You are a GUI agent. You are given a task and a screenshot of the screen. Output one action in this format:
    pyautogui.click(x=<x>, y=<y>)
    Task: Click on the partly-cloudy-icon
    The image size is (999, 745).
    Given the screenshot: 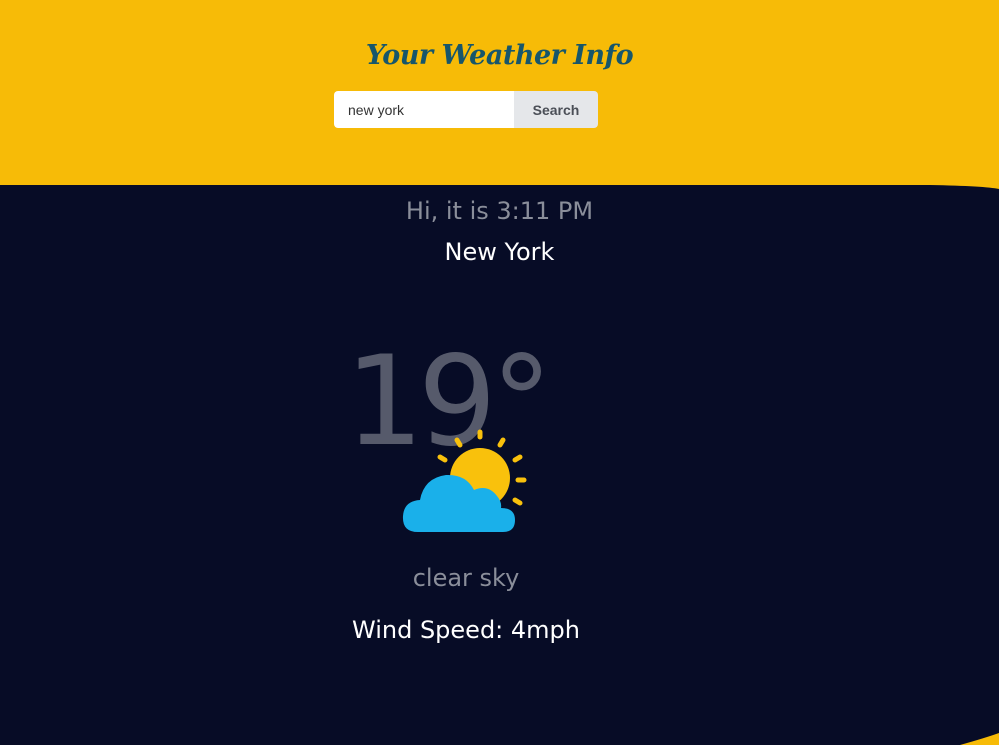 What is the action you would take?
    pyautogui.click(x=464, y=480)
    